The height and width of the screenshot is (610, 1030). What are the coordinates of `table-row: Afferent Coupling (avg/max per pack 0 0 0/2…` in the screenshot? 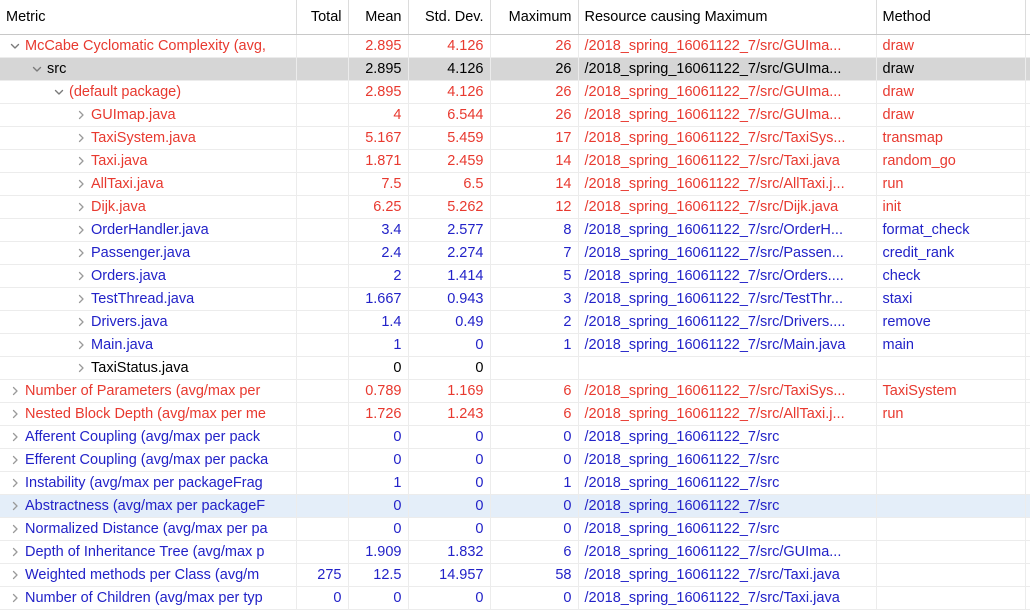 It's located at (515, 437).